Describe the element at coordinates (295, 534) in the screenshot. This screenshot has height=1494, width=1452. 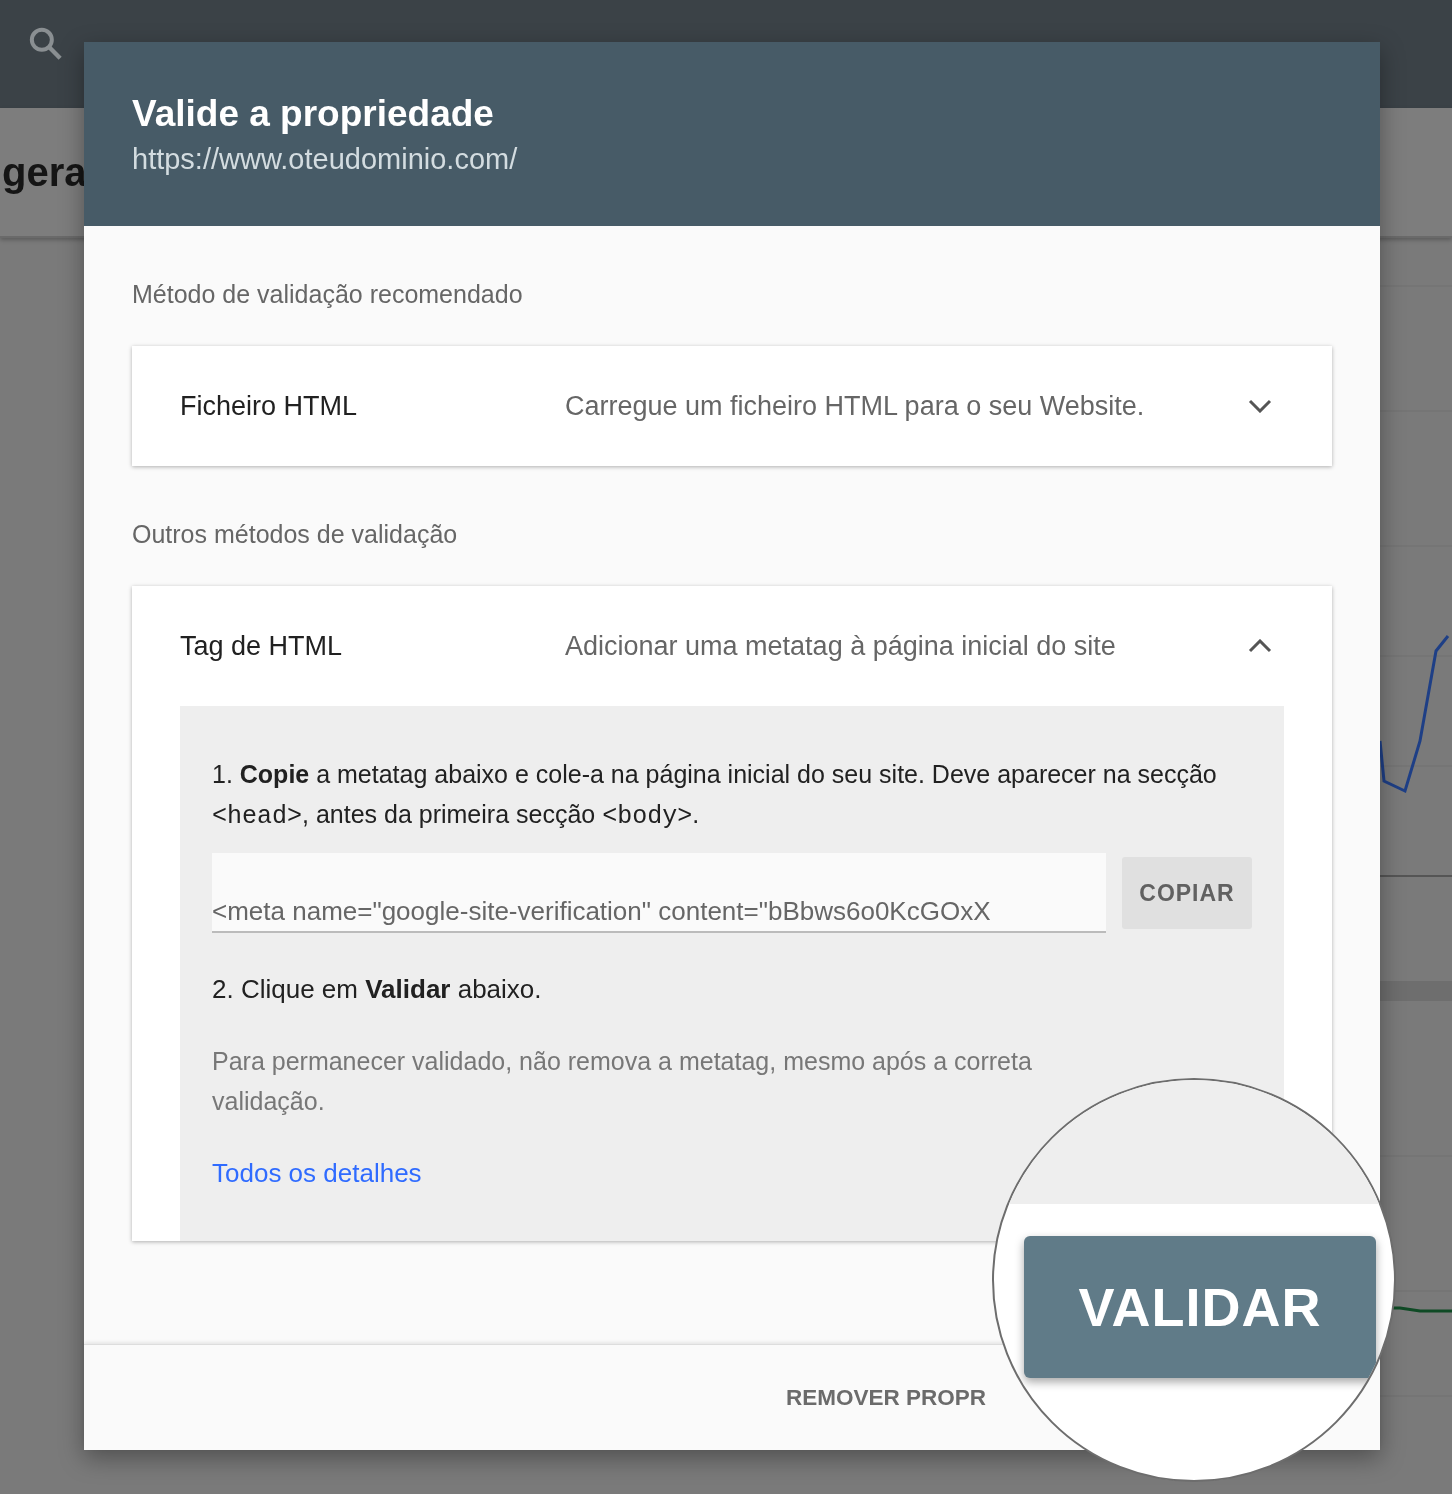
I see `section-heading: Outros métodos de validação` at that location.